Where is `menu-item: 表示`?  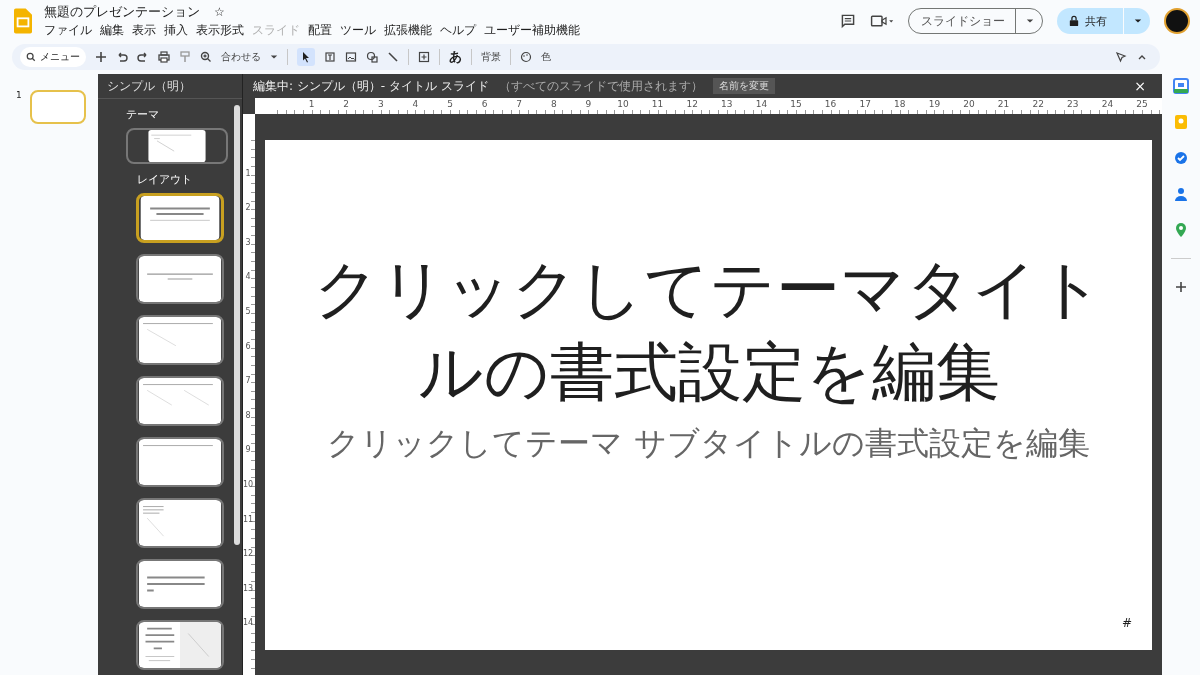 menu-item: 表示 is located at coordinates (144, 30).